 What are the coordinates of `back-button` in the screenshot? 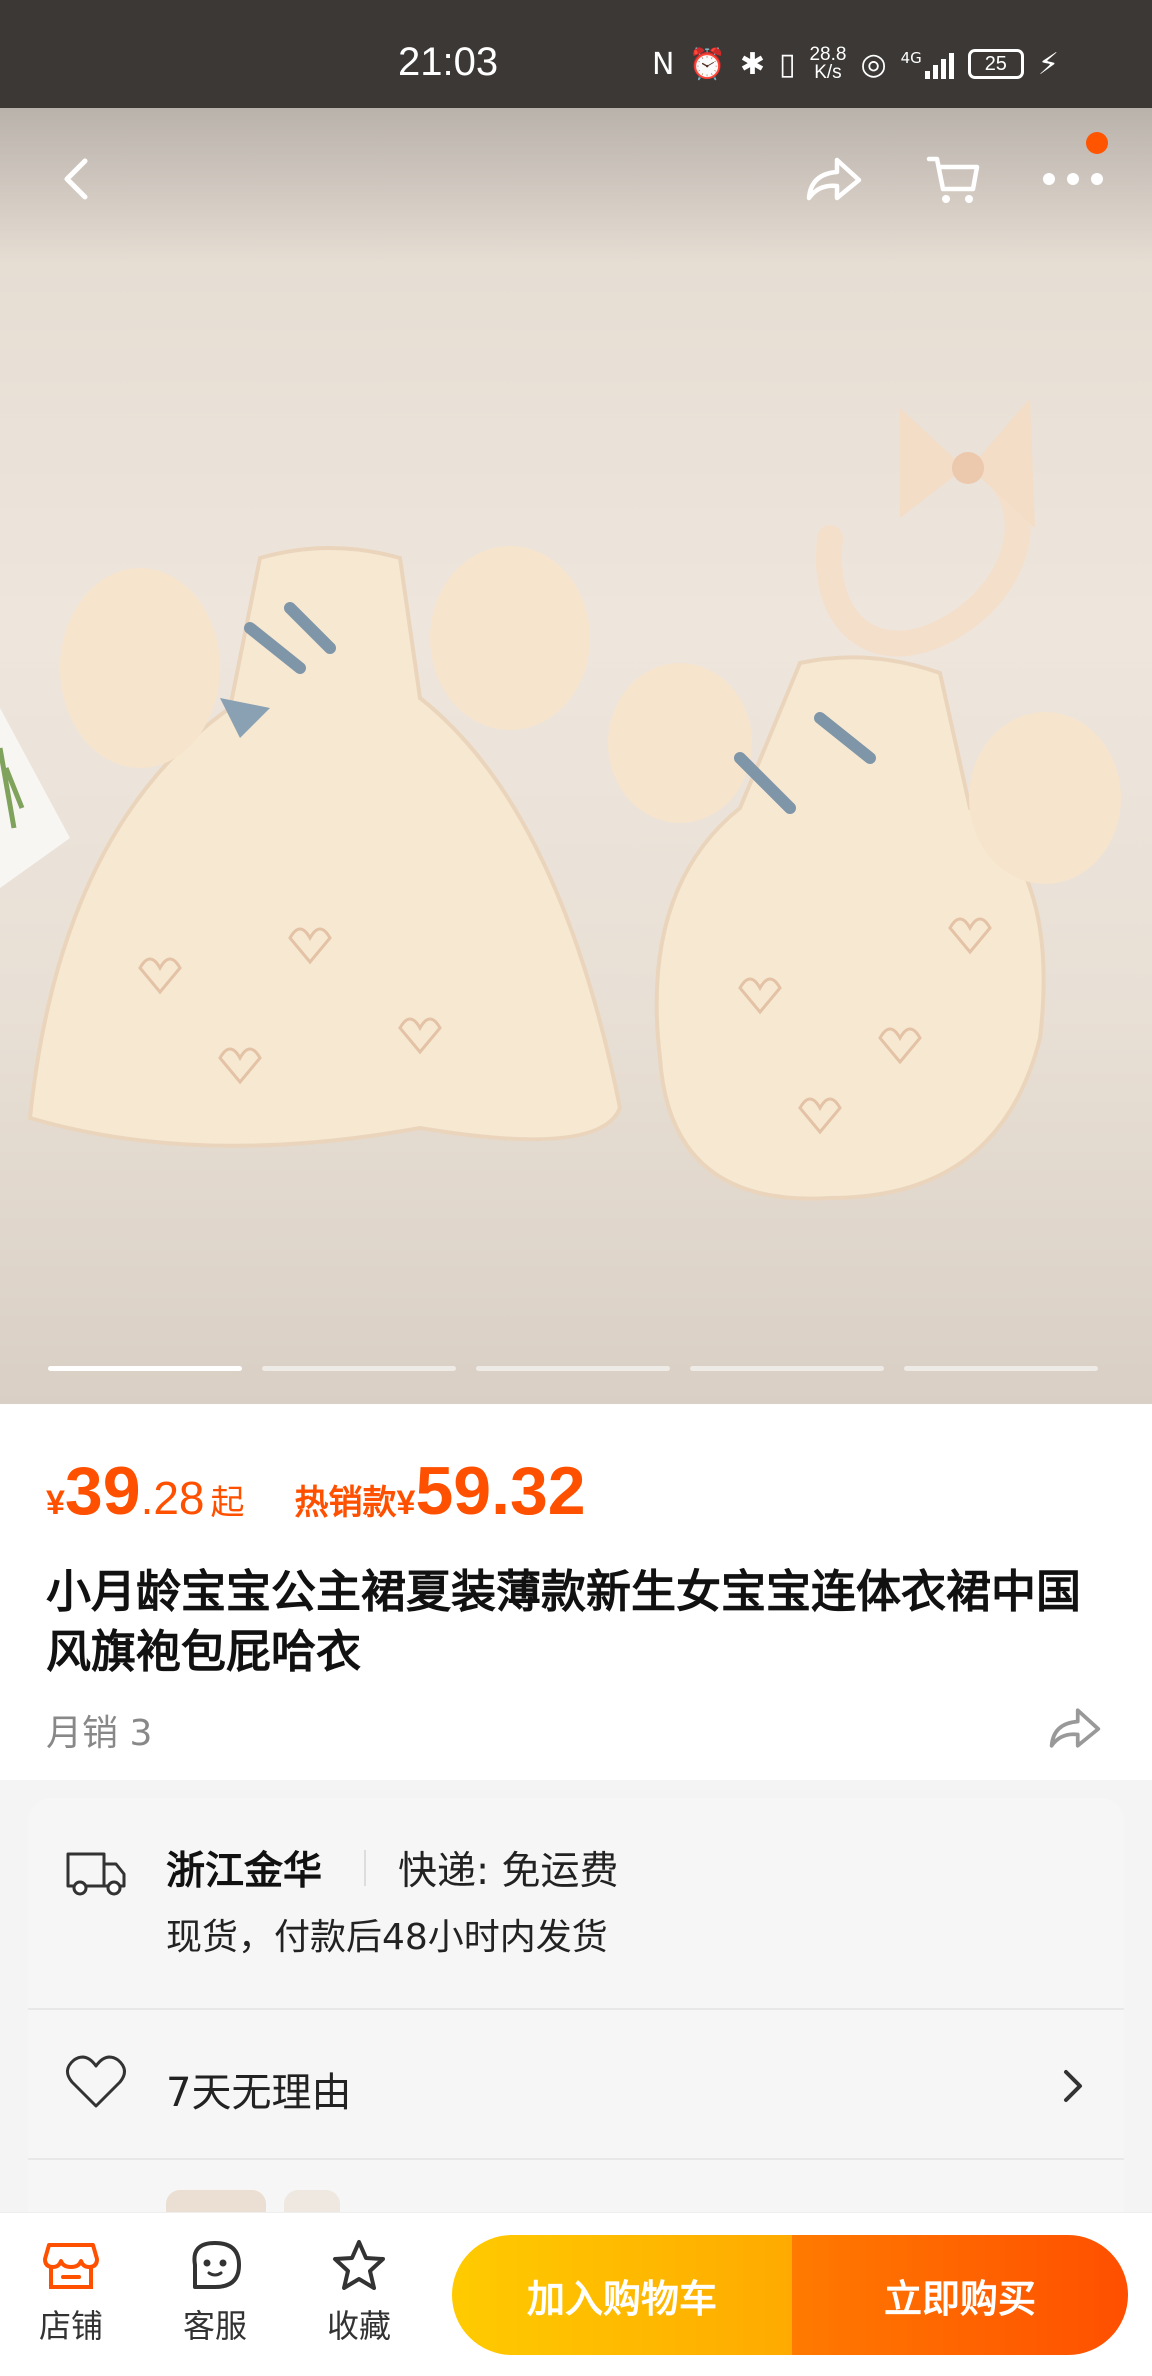 It's located at (77, 179).